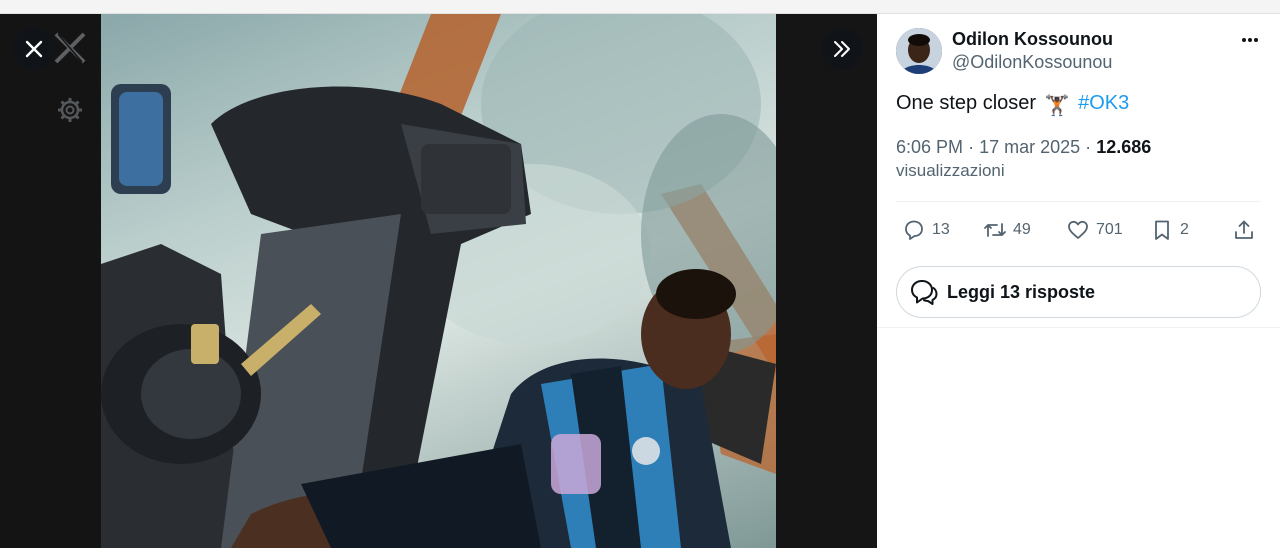 Image resolution: width=1280 pixels, height=548 pixels. I want to click on hashtag-link: #OK3, so click(1103, 103).